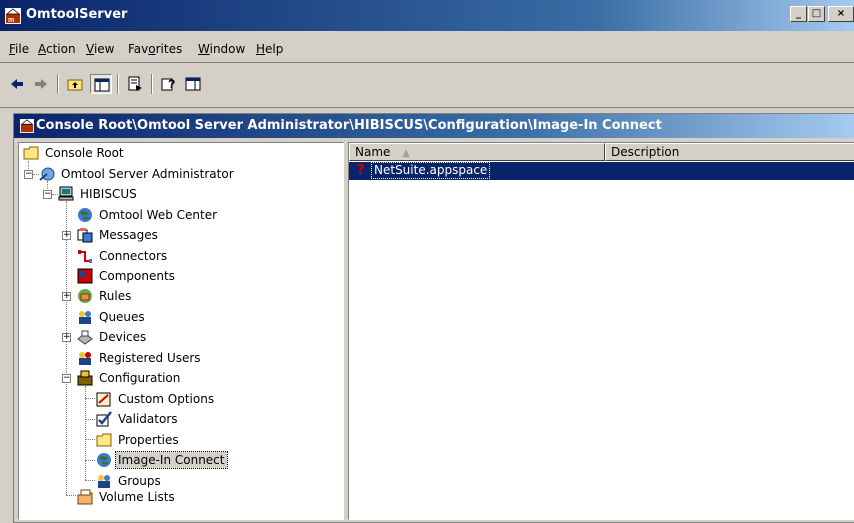  Describe the element at coordinates (85, 358) in the screenshot. I see `users-icon` at that location.